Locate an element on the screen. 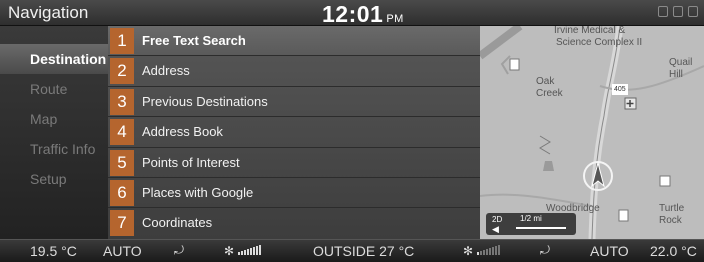 The image size is (704, 262). category-destination: Destination is located at coordinates (54, 59).